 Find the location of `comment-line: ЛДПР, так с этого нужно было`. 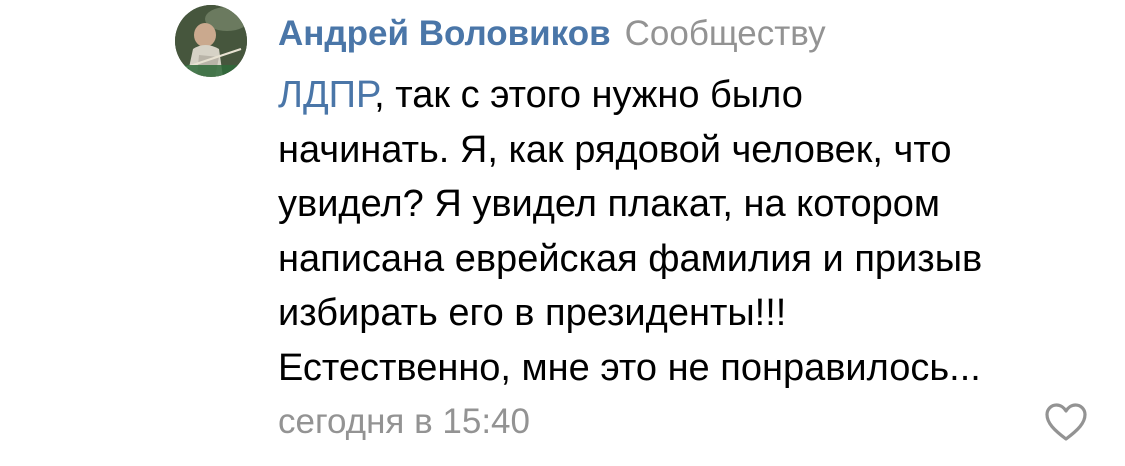

comment-line: ЛДПР, так с этого нужно было is located at coordinates (688, 95).